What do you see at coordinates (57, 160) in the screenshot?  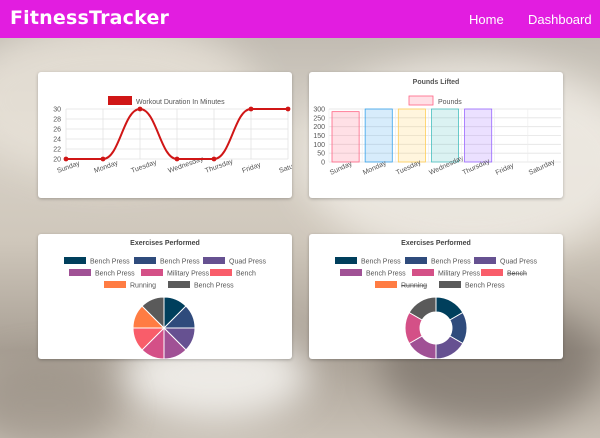 I see `y-tick-label: 20` at bounding box center [57, 160].